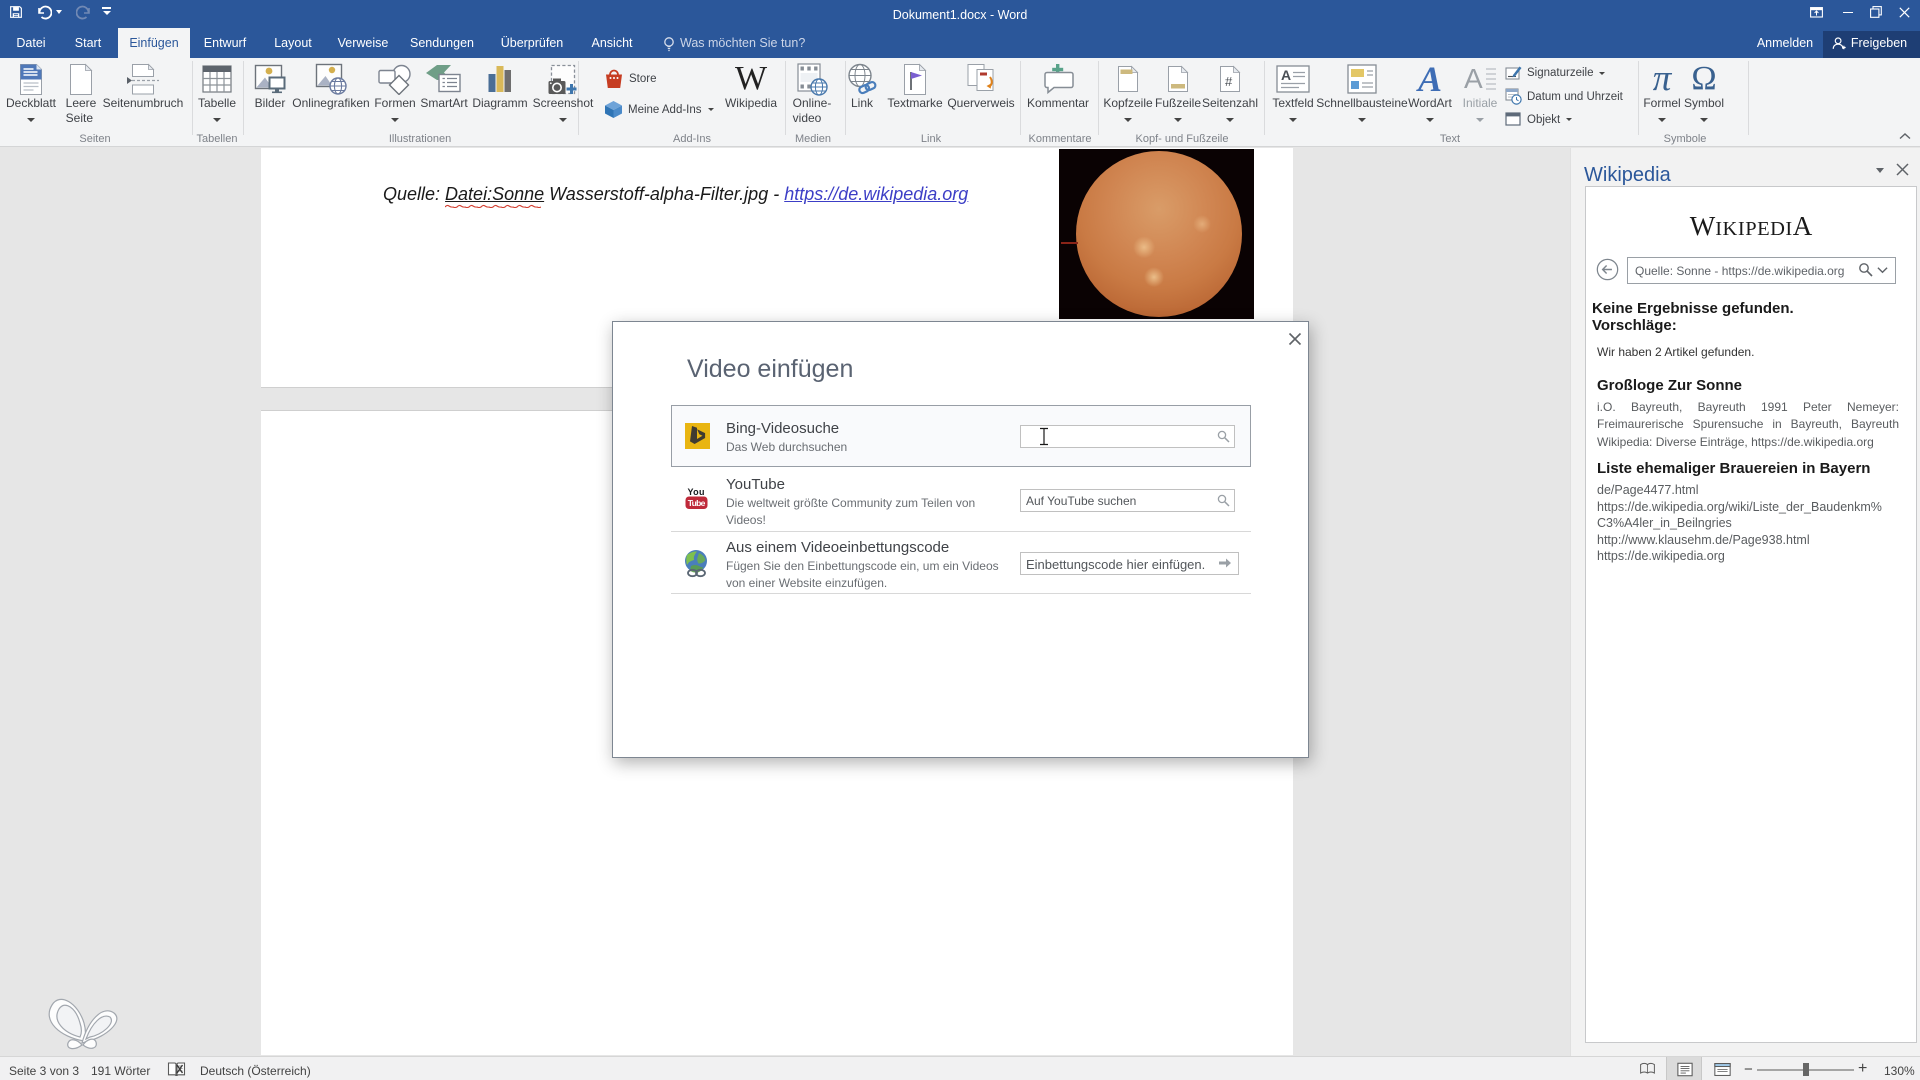 The height and width of the screenshot is (1080, 1920). What do you see at coordinates (696, 492) in the screenshot?
I see `svg-text: You` at bounding box center [696, 492].